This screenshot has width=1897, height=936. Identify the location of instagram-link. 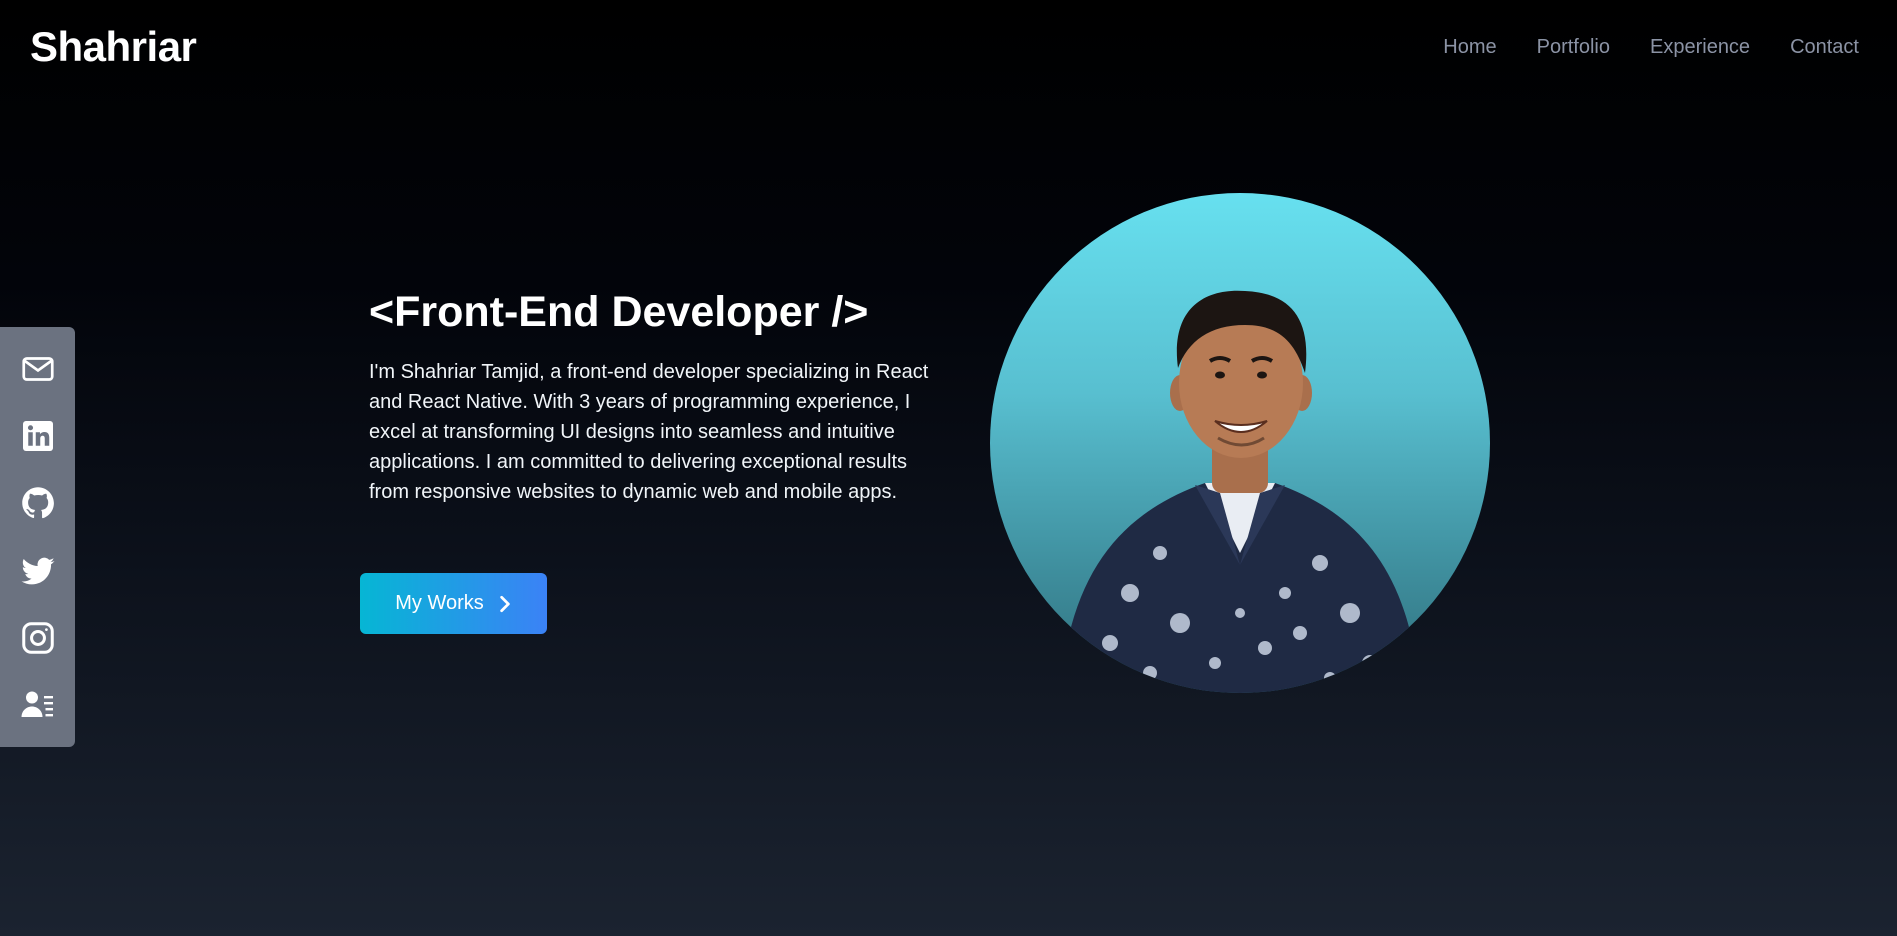
(38, 638).